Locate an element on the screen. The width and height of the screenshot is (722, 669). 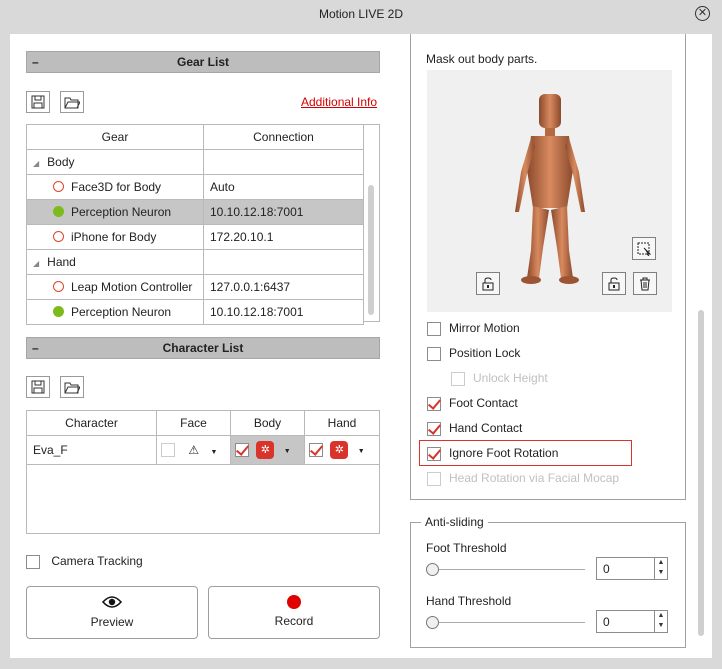
connected-status-icon is located at coordinates (58, 311).